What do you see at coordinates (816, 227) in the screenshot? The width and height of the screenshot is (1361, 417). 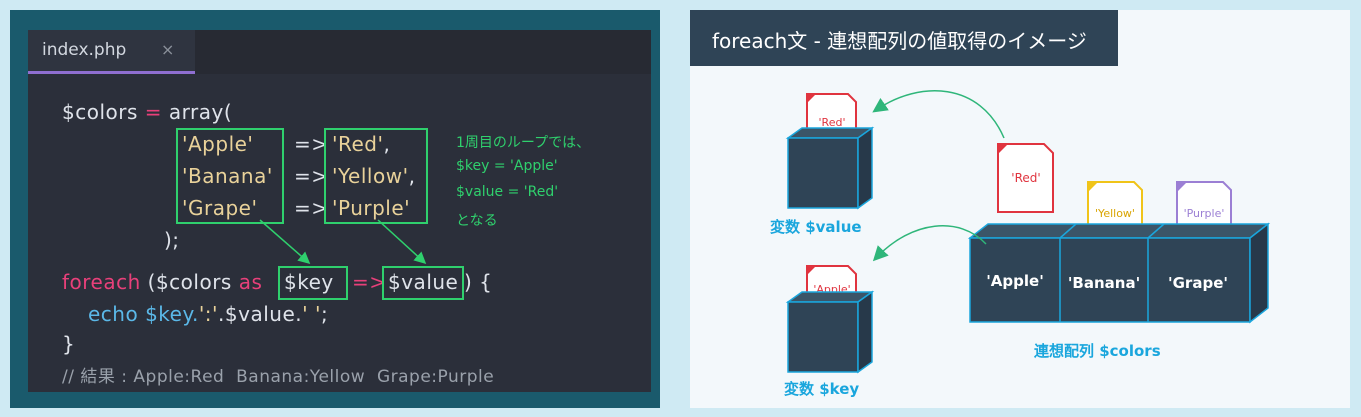 I see `value-box-label: 変数 $value` at bounding box center [816, 227].